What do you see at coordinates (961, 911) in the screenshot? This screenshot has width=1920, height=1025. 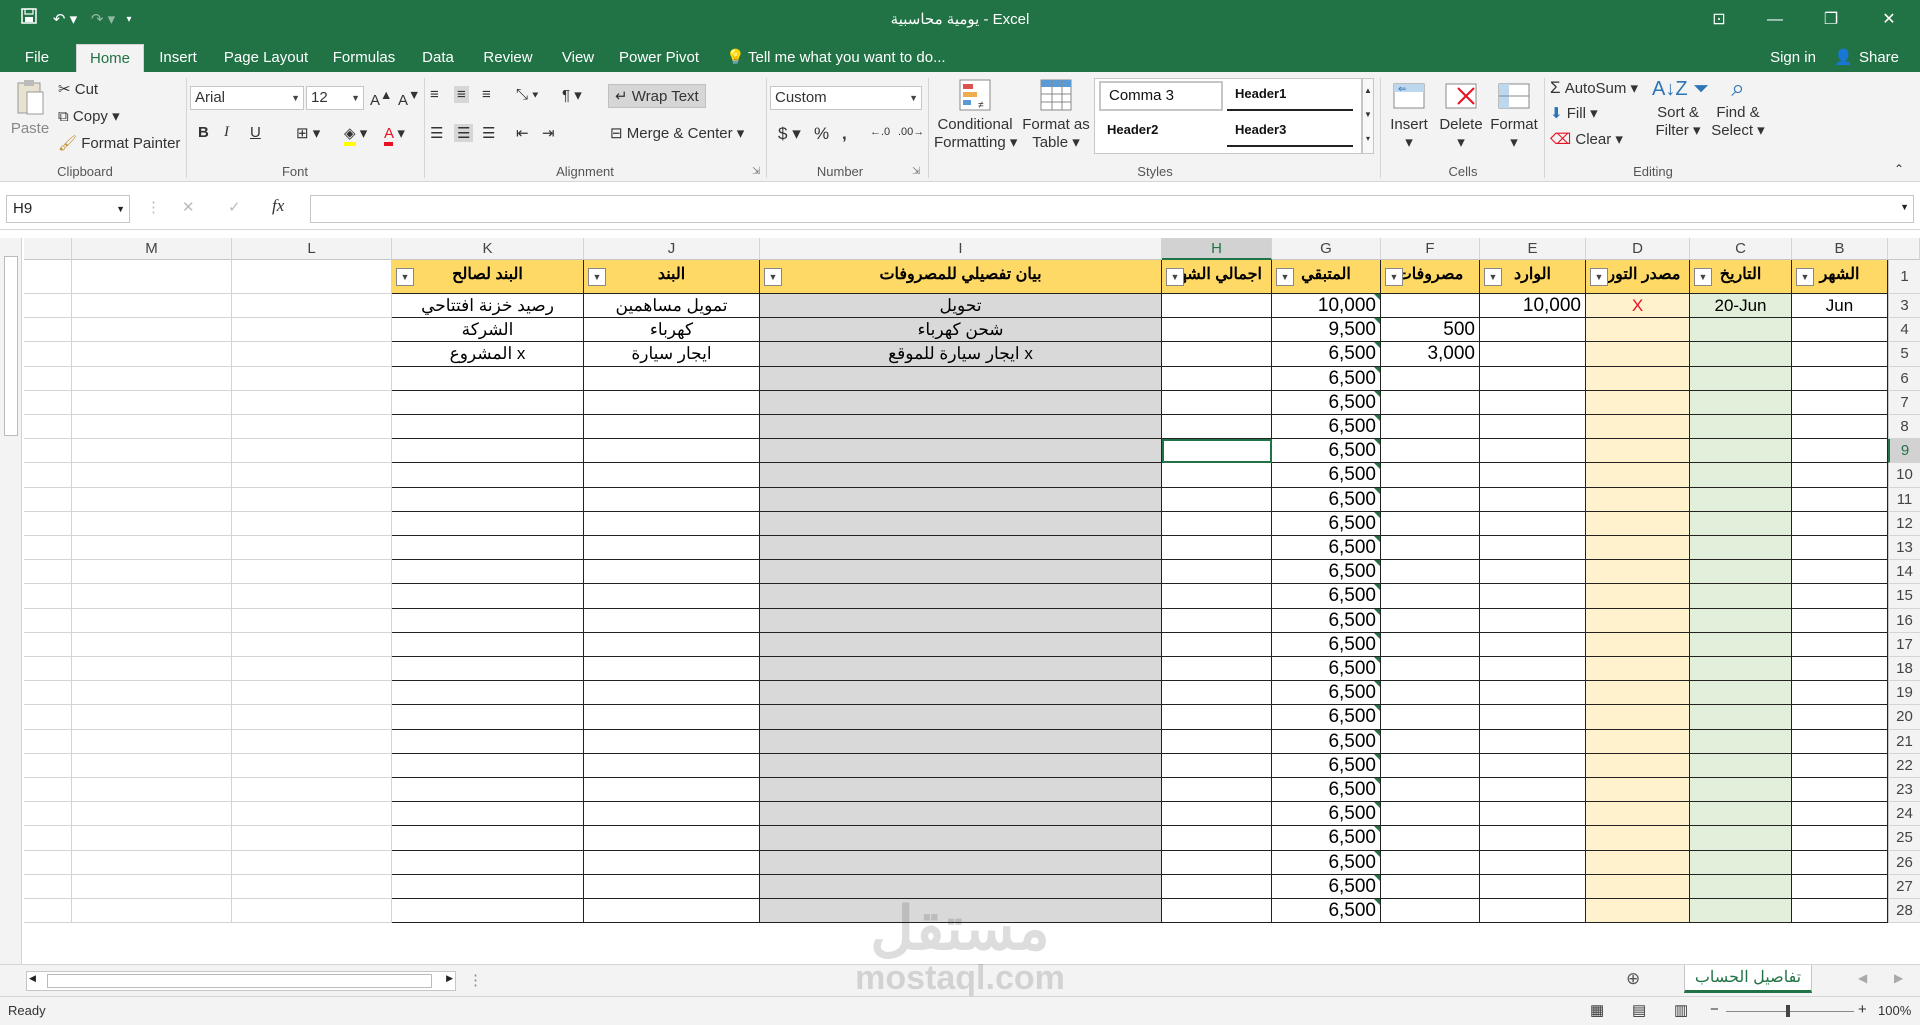 I see `cell-i28` at bounding box center [961, 911].